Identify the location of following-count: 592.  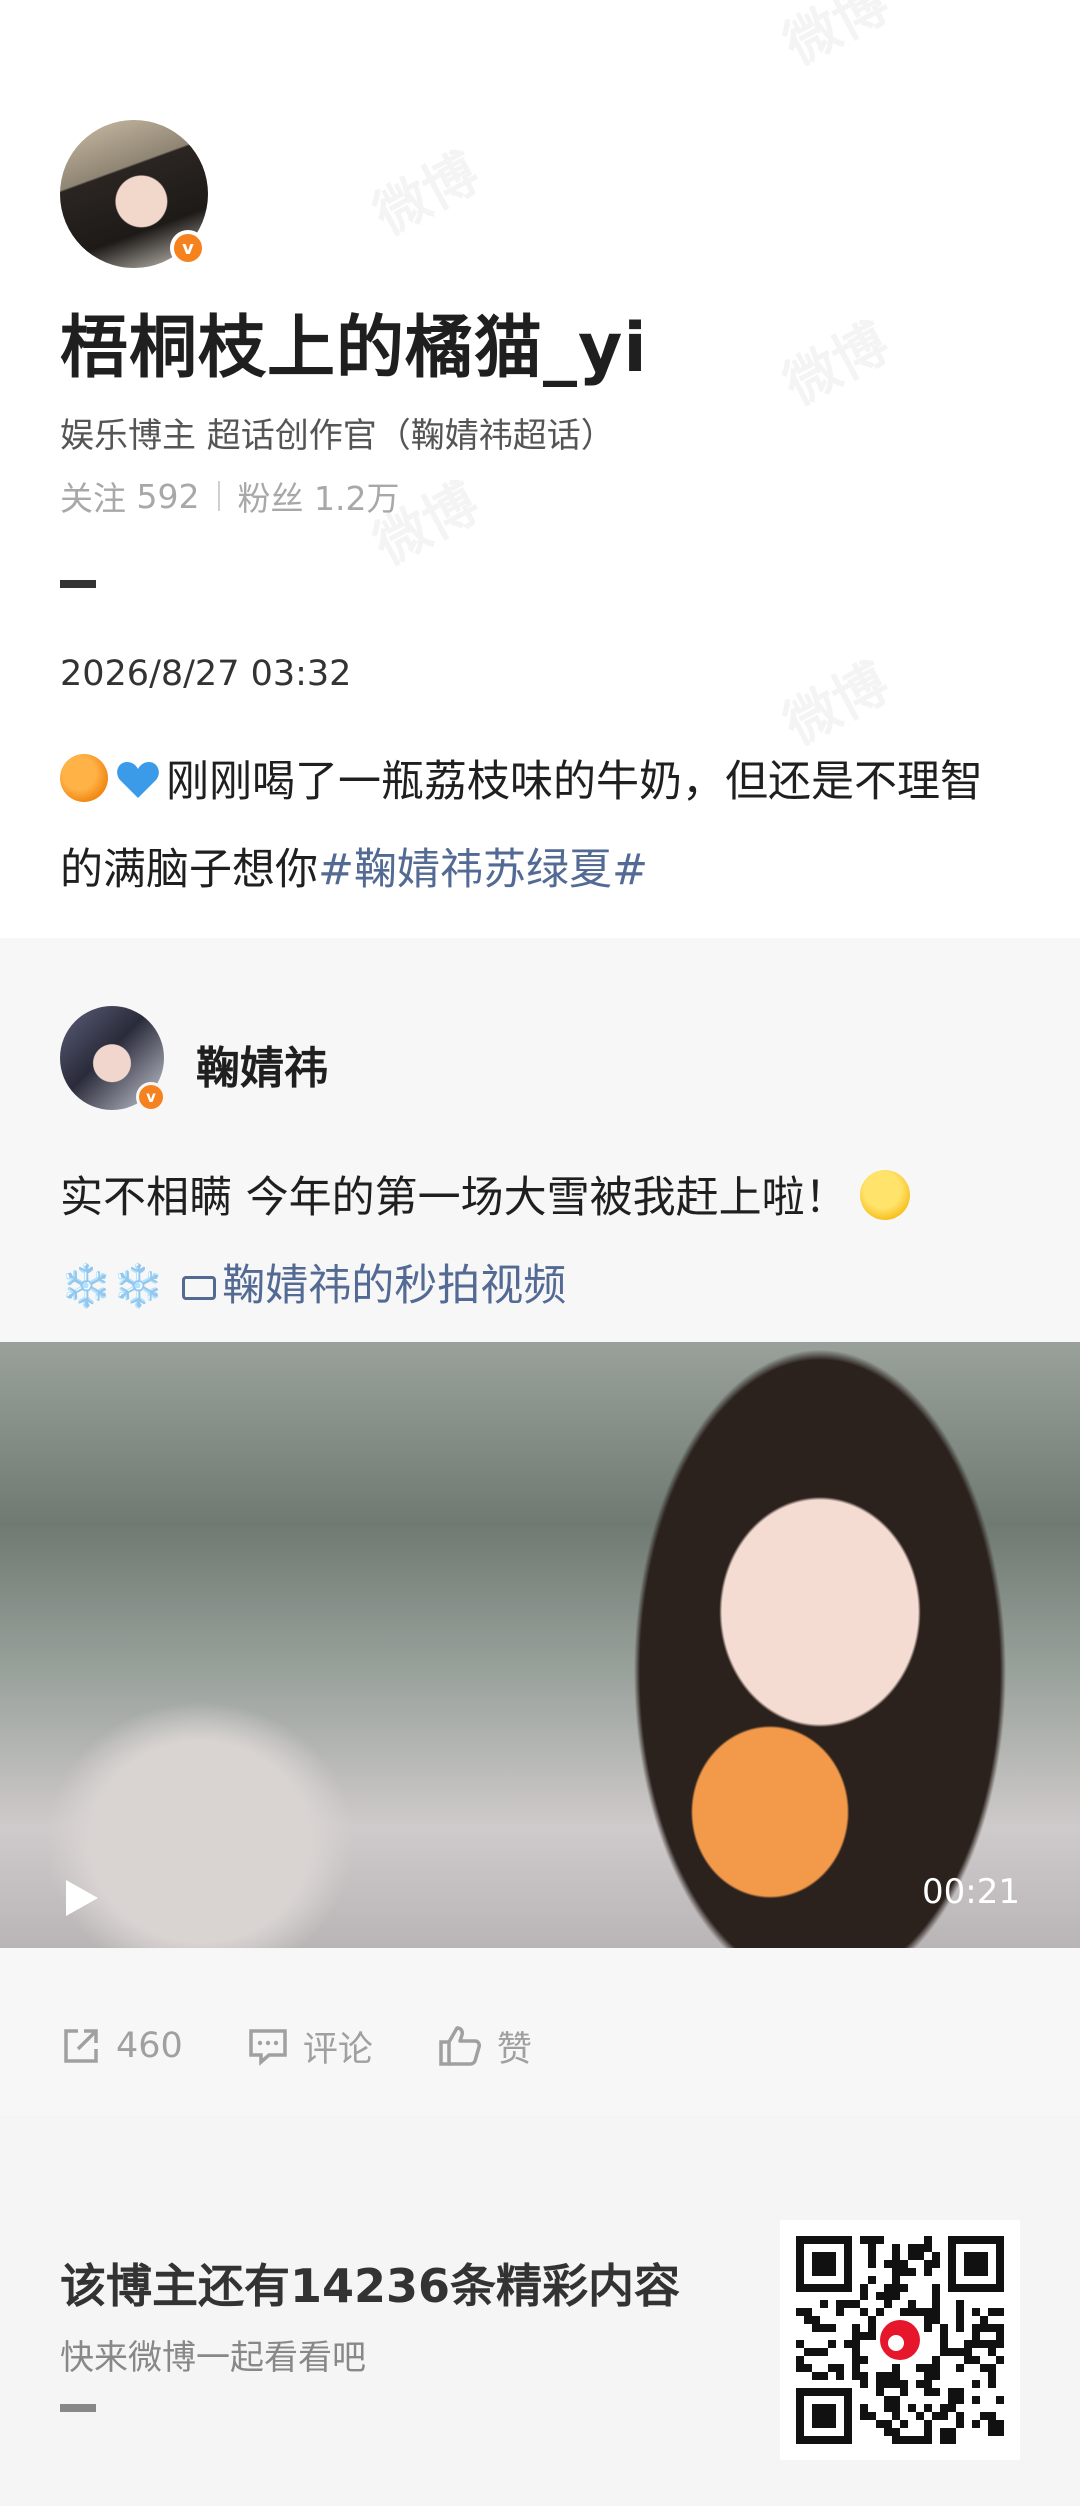
(168, 496).